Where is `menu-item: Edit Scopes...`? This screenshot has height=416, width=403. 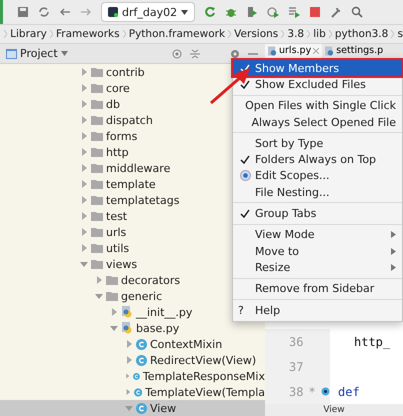 menu-item: Edit Scopes... is located at coordinates (317, 176).